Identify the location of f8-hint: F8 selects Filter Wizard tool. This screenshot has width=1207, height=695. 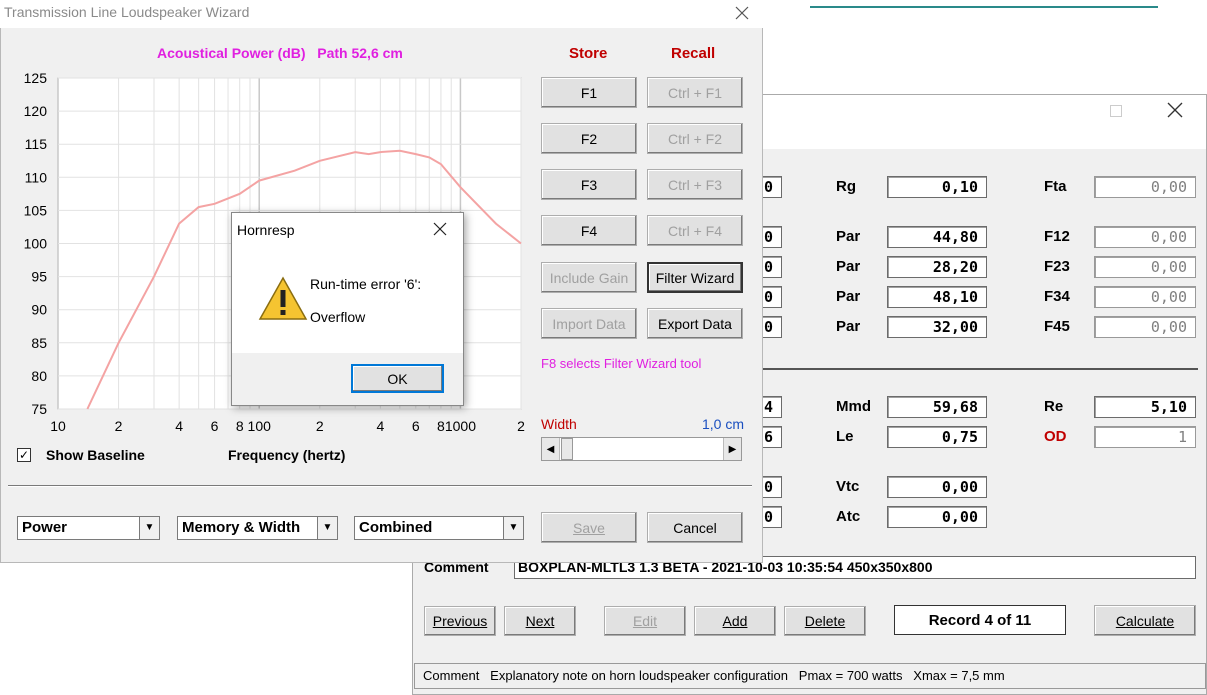
(621, 363).